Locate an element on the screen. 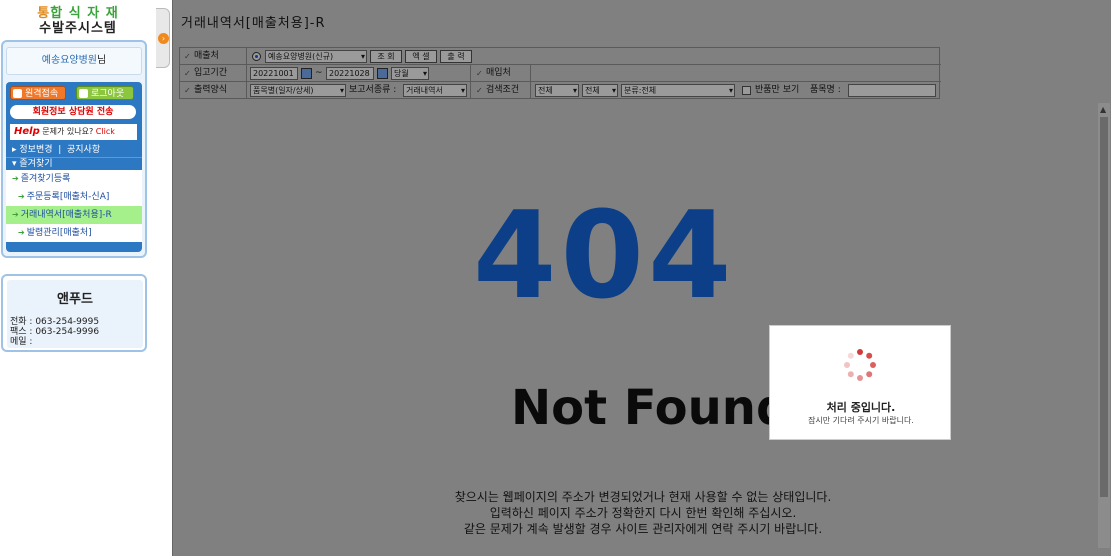 This screenshot has width=1111, height=556. search-button: 조 회 is located at coordinates (386, 56).